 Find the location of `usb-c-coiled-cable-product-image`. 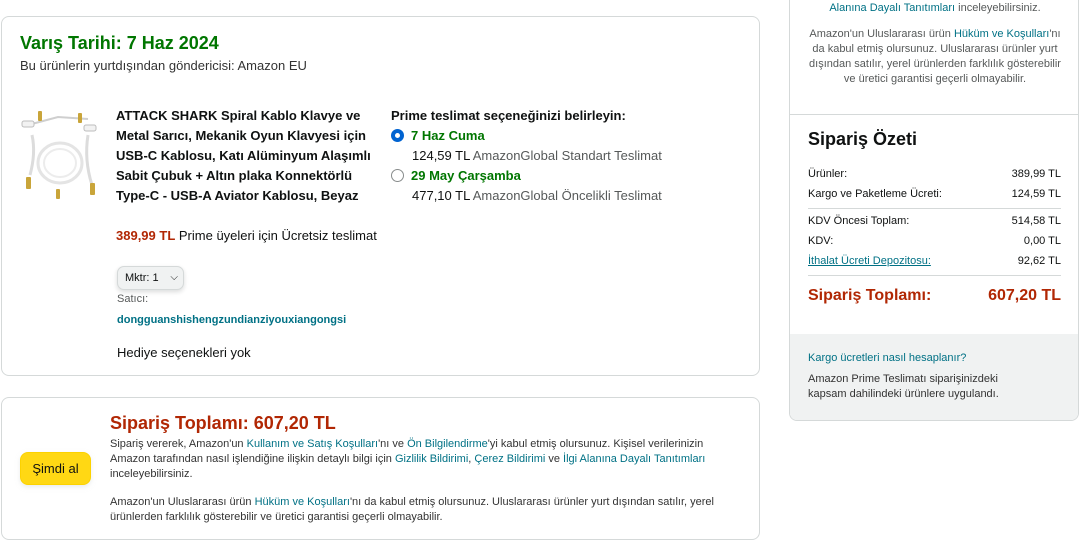

usb-c-coiled-cable-product-image is located at coordinates (60, 155).